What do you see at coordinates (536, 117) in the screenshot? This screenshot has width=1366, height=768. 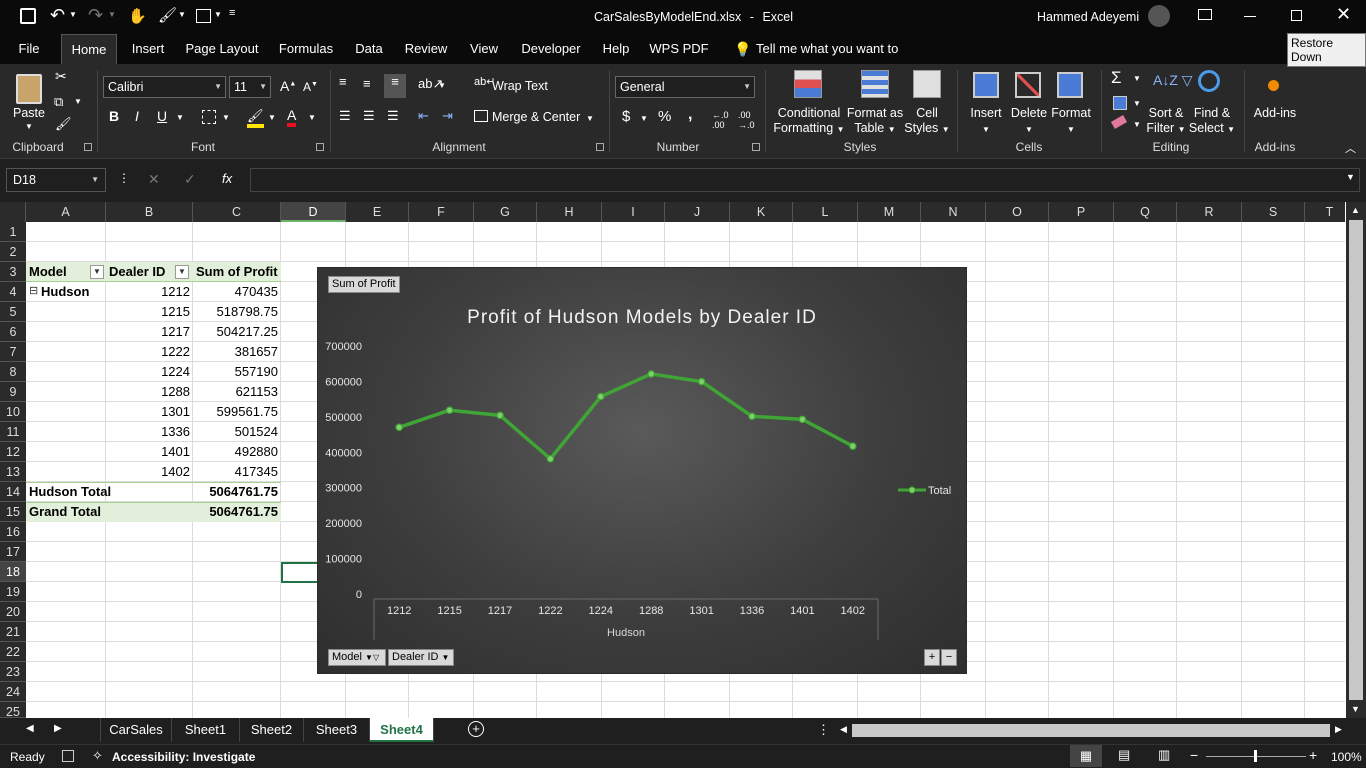 I see `merge-center-button: Merge & Center` at bounding box center [536, 117].